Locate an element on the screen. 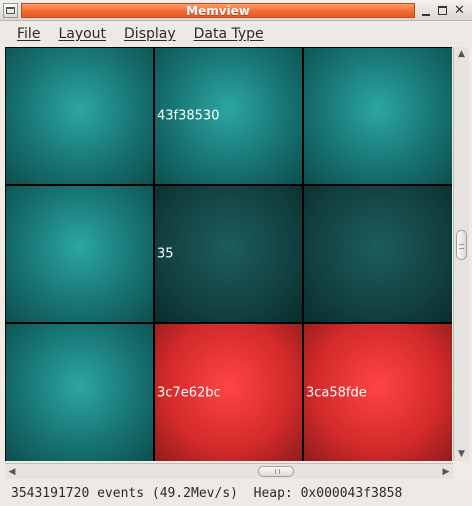 Image resolution: width=472 pixels, height=506 pixels. grid-cell-r1c0 is located at coordinates (79, 254).